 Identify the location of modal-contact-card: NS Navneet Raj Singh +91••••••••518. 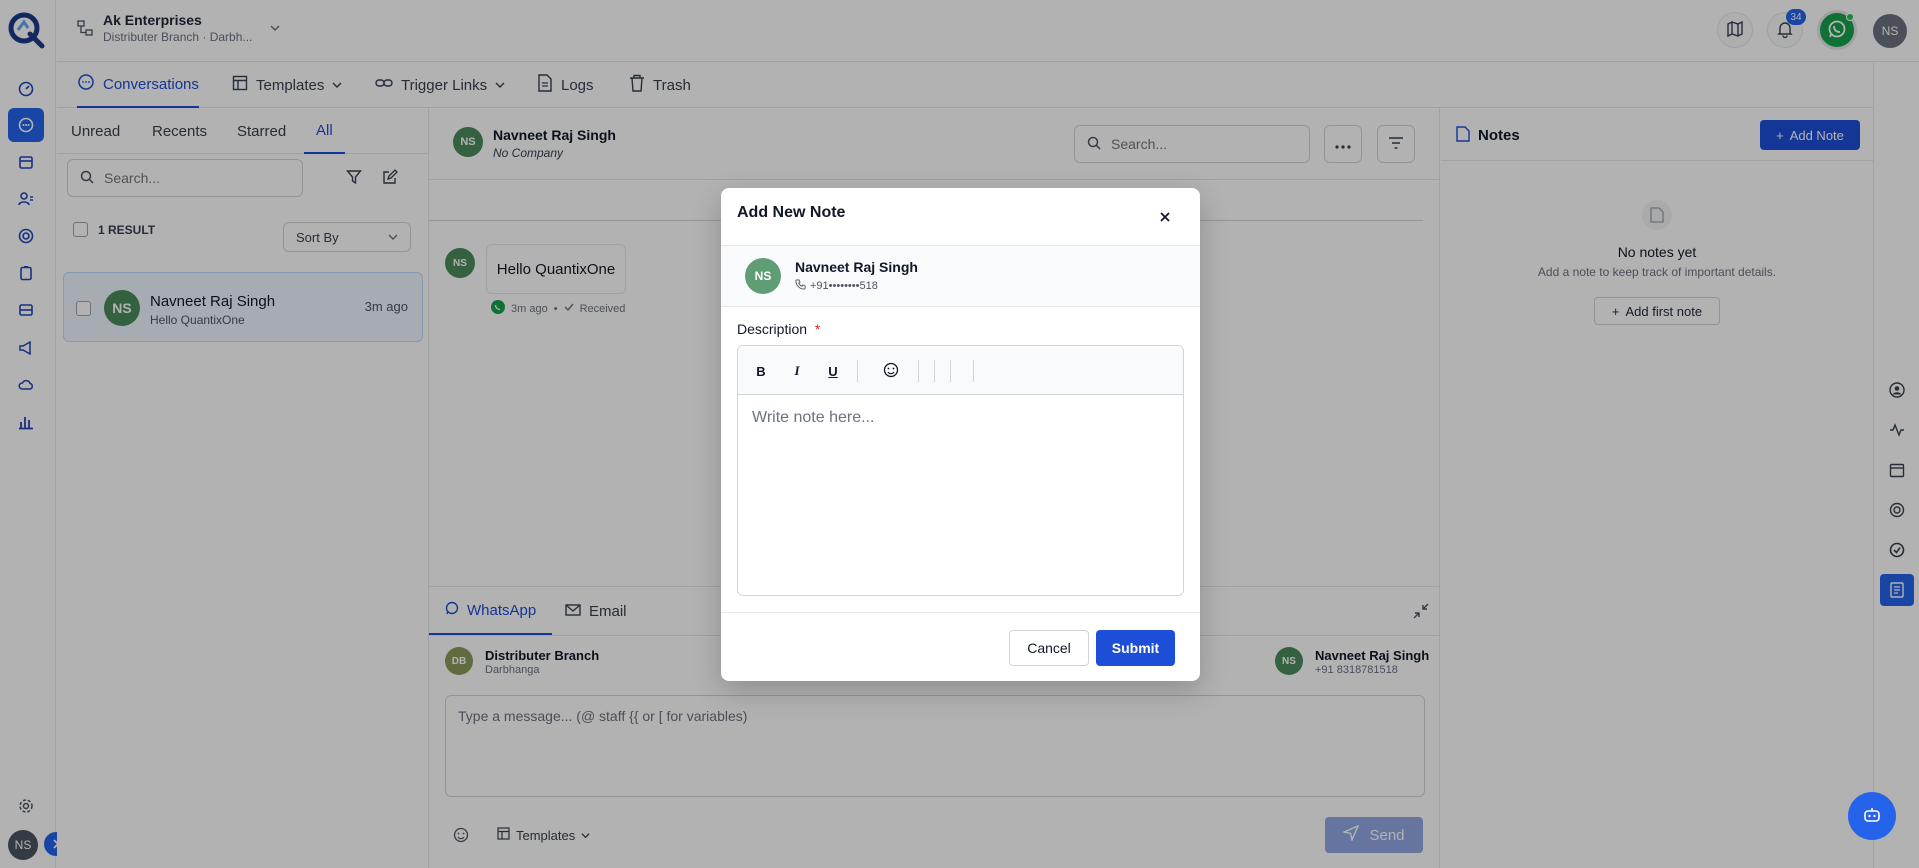
(960, 276).